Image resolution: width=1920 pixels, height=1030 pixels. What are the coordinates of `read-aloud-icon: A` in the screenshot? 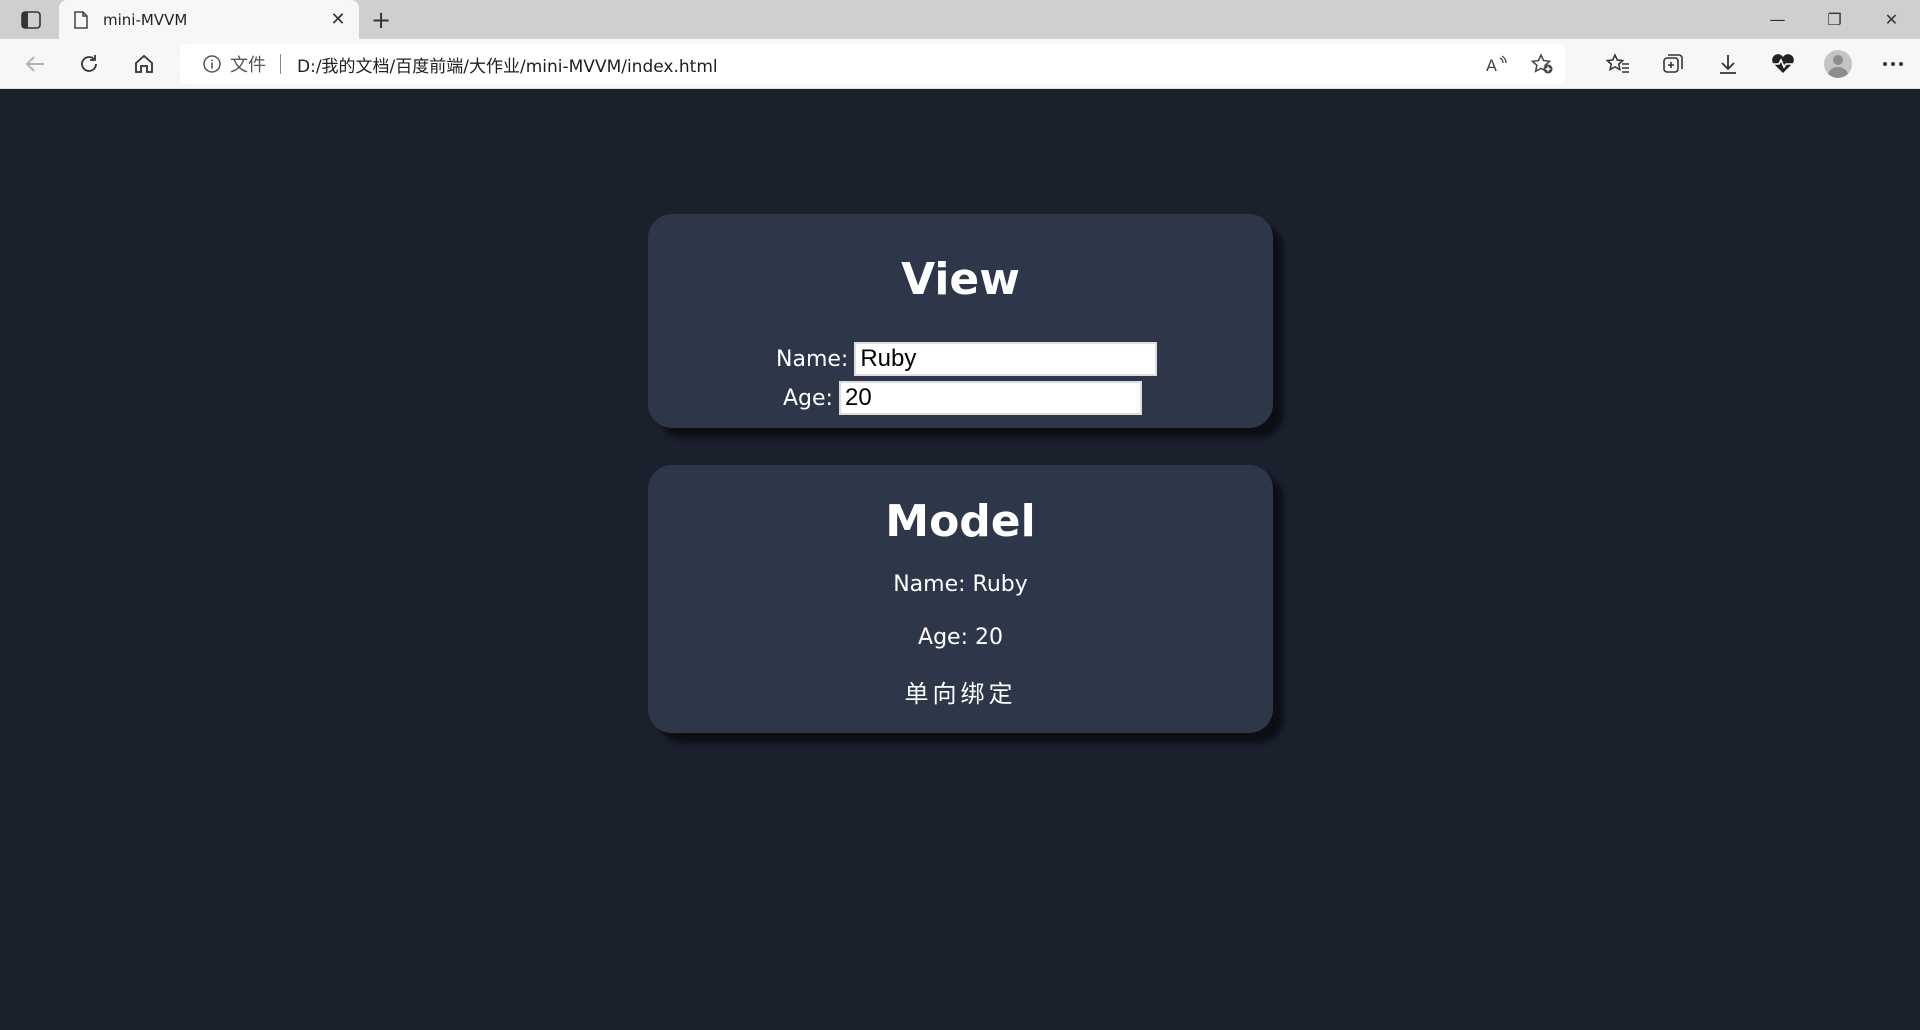 It's located at (1496, 64).